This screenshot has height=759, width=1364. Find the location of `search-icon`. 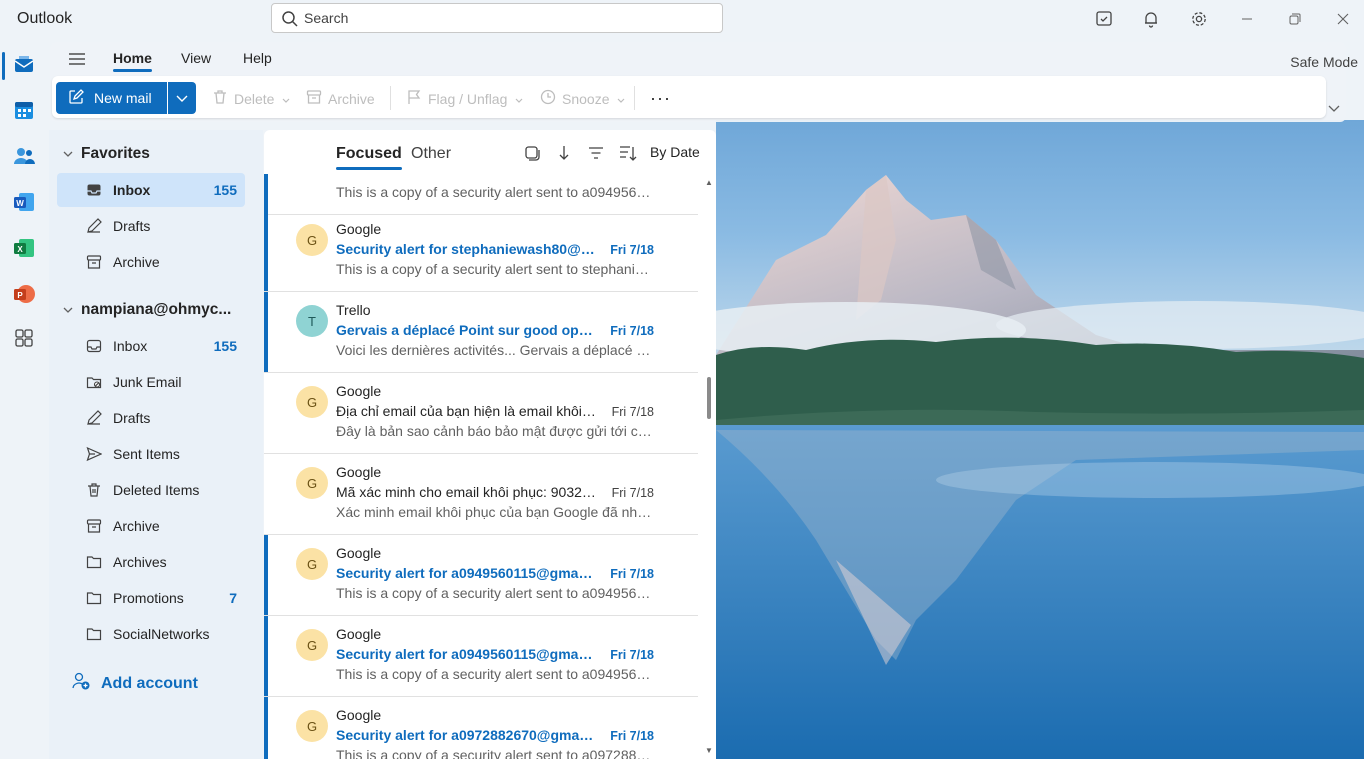

search-icon is located at coordinates (290, 20).